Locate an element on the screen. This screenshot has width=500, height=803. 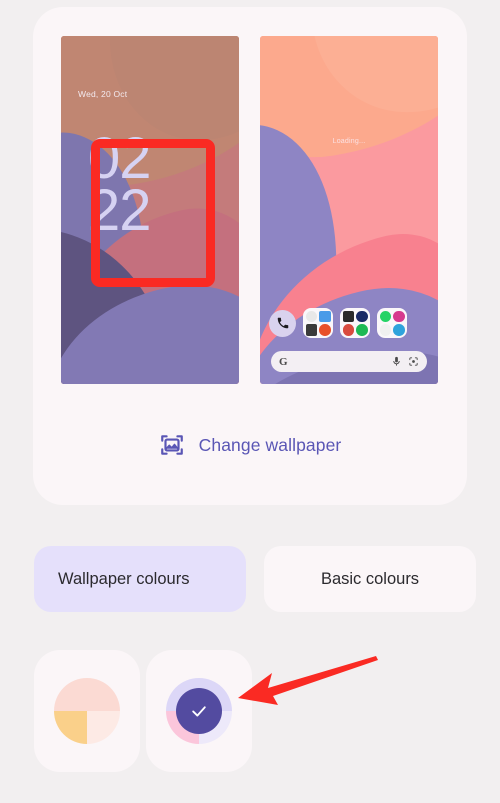
clock-highlight-box is located at coordinates (153, 213).